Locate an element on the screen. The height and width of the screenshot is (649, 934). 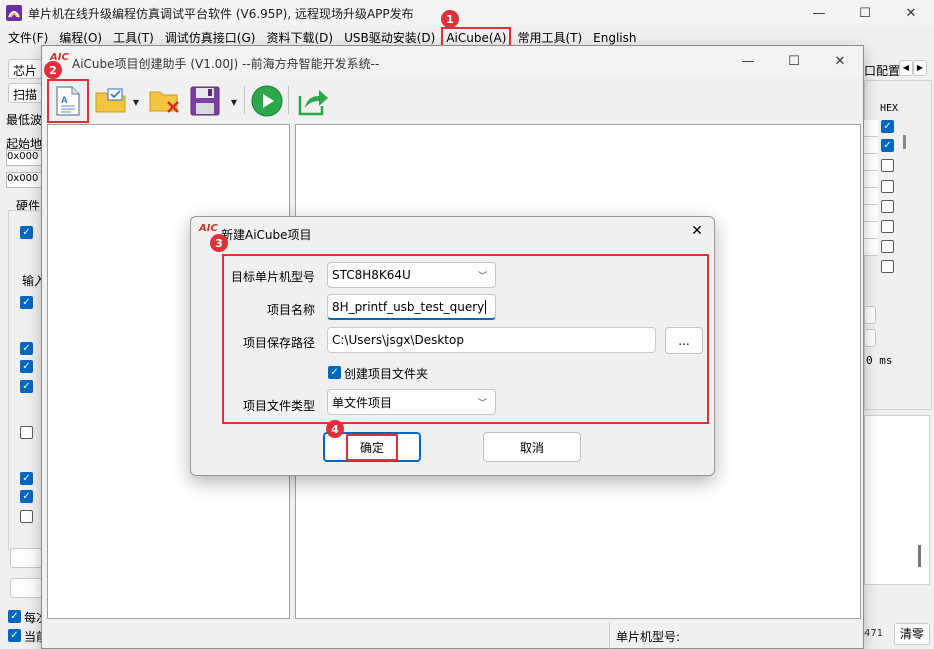
close-icon: ✕ is located at coordinates (911, 13).